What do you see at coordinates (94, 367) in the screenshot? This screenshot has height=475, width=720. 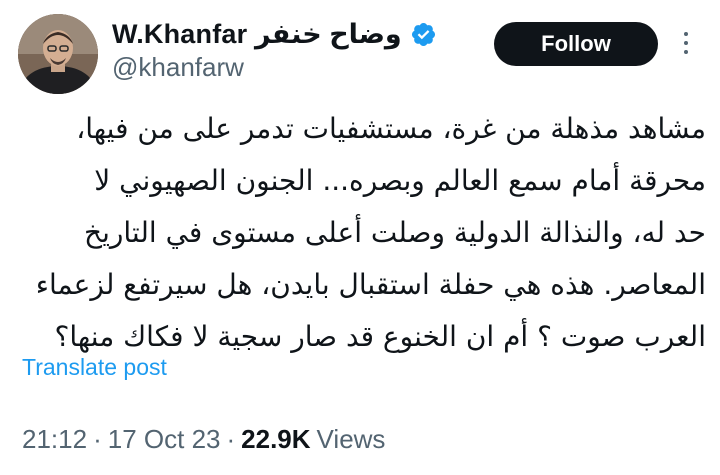 I see `translate-post-link: Translate post` at bounding box center [94, 367].